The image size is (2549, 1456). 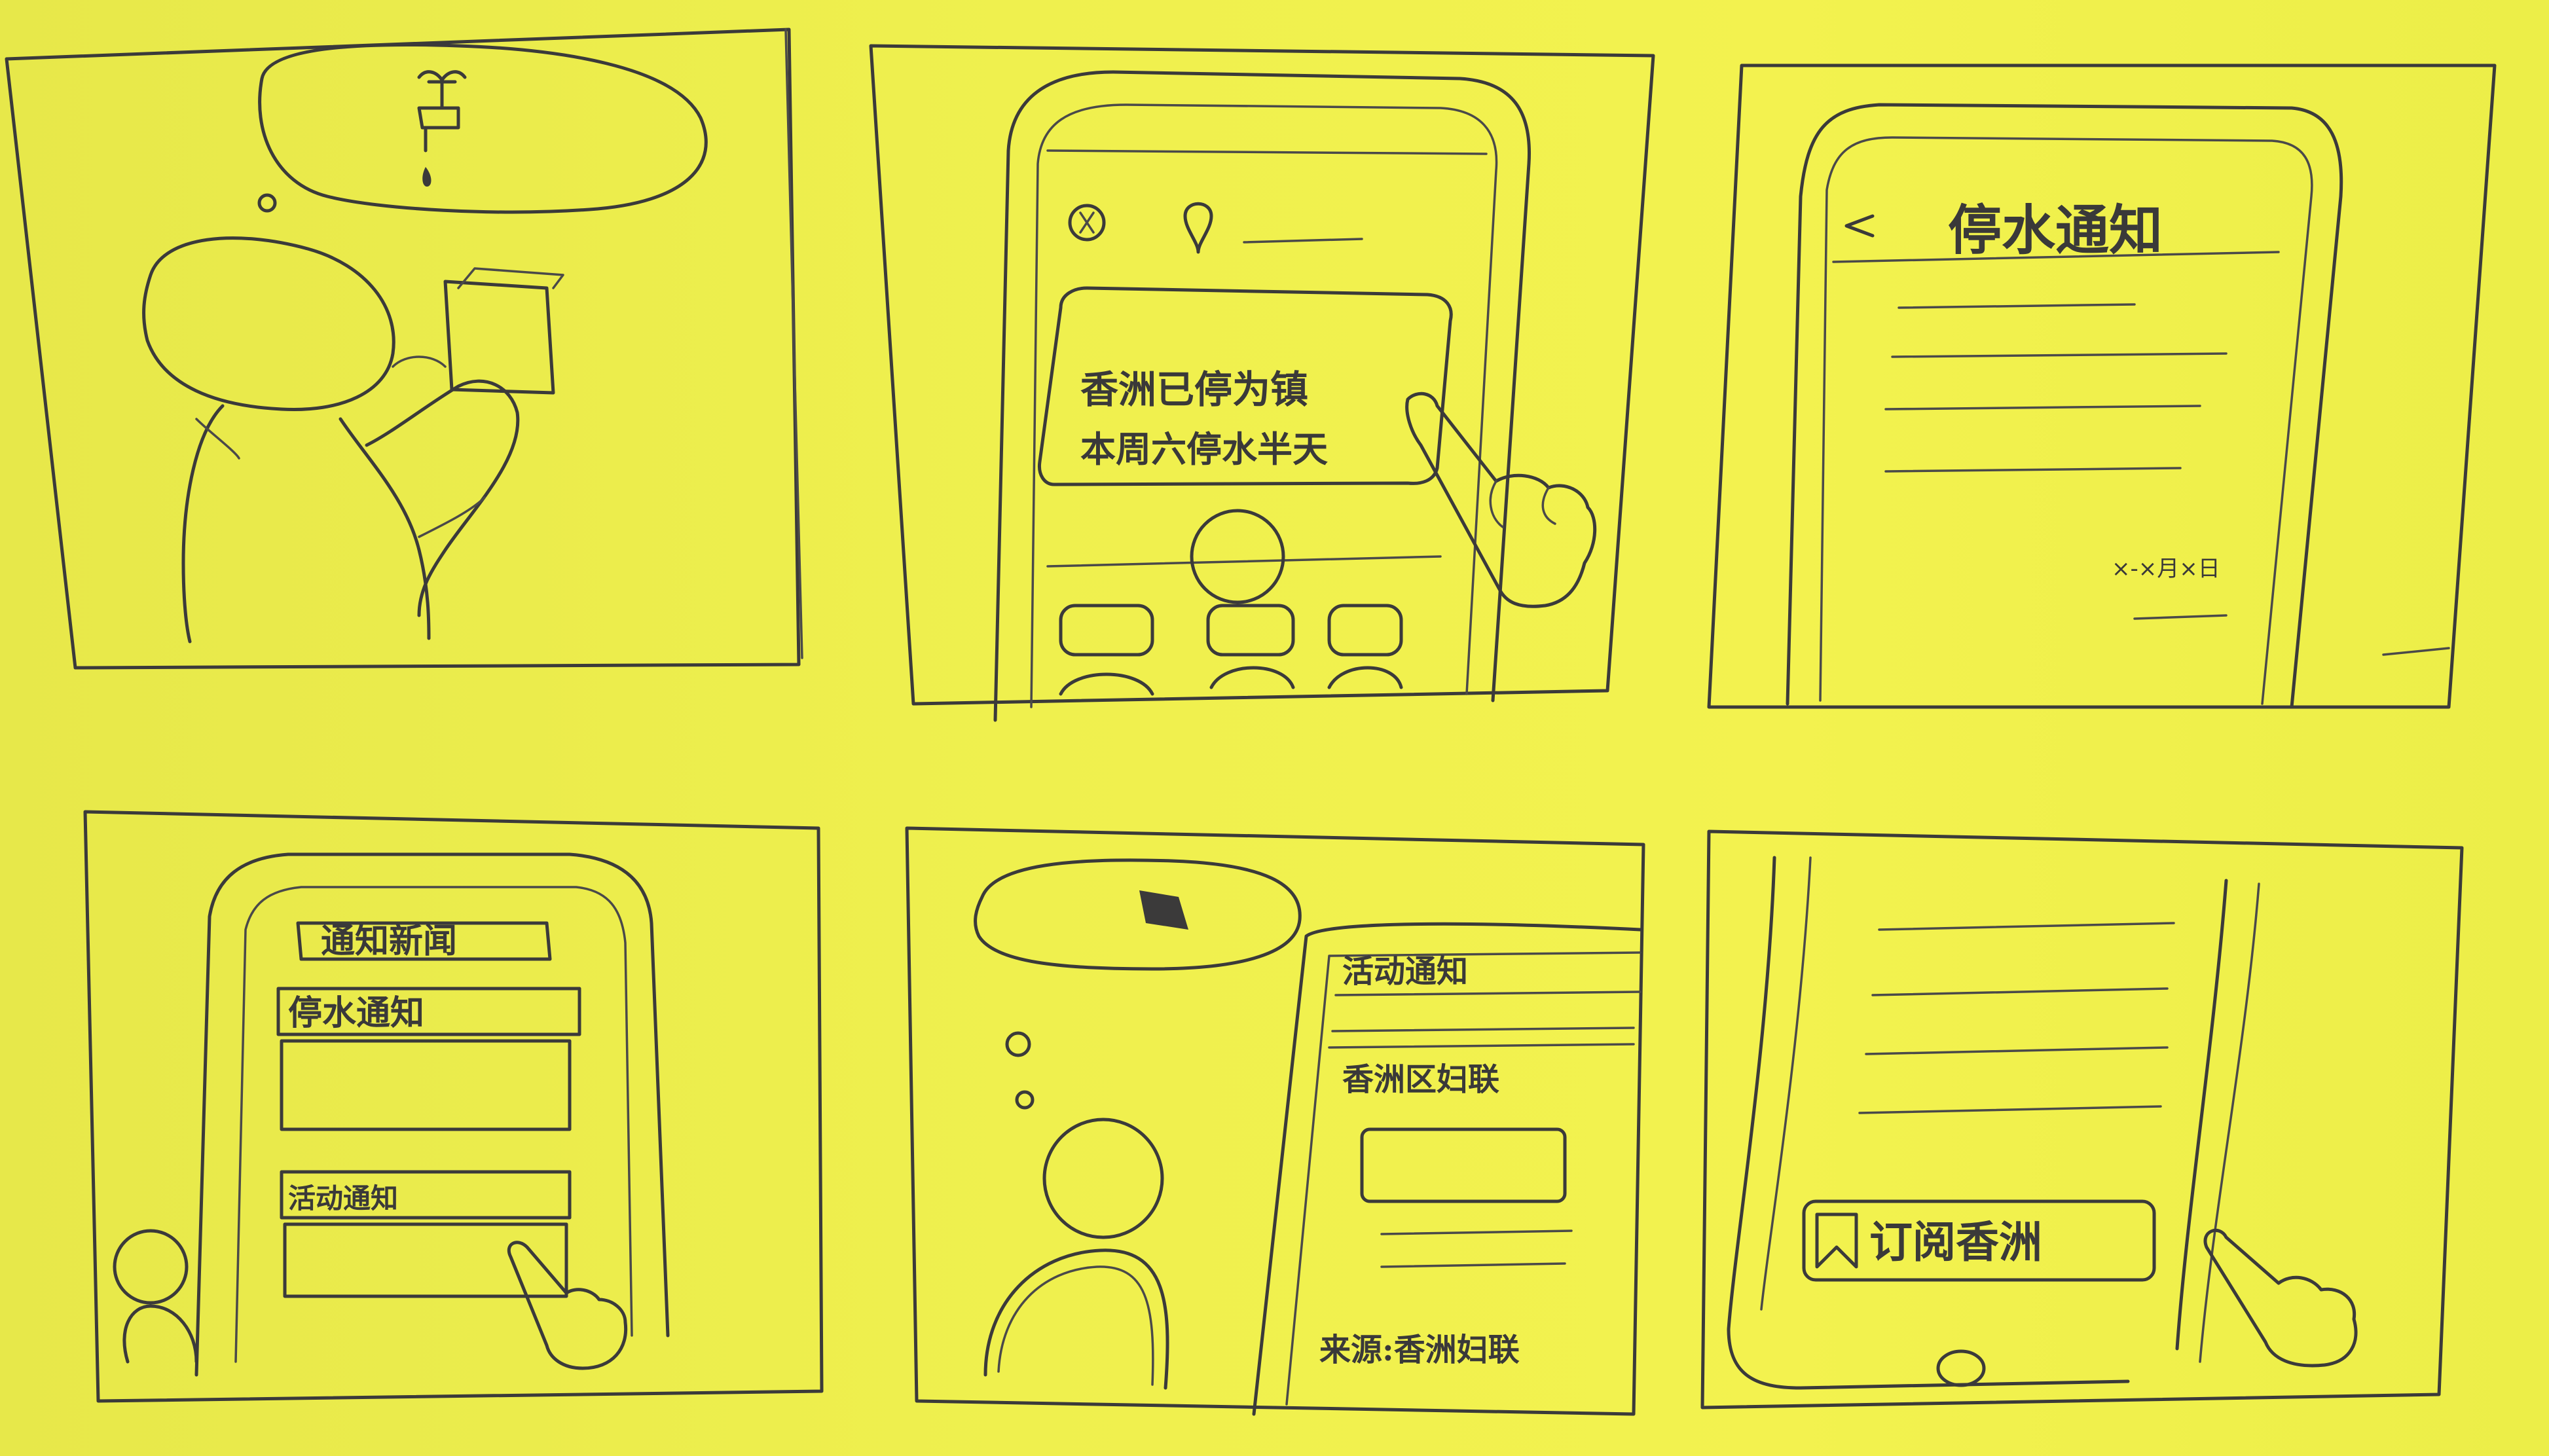 I want to click on article-item-1: 活动通知, so click(x=1405, y=971).